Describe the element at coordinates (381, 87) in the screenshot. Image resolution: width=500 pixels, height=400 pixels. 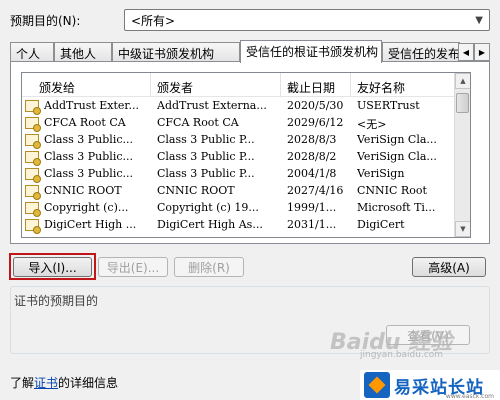
I see `column-friendly-name: 友好名称` at that location.